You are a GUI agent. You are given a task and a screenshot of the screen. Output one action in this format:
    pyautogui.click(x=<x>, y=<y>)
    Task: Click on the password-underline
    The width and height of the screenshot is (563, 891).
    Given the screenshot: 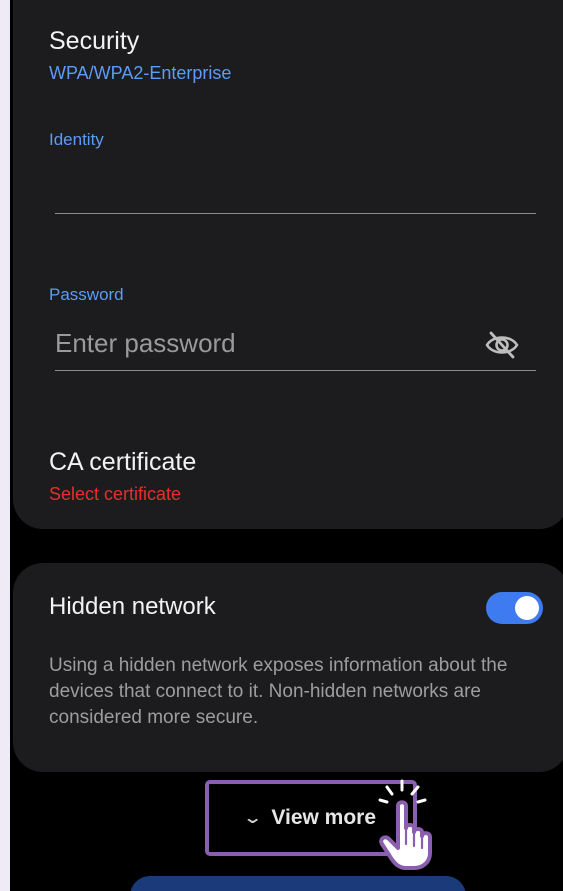 What is the action you would take?
    pyautogui.click(x=295, y=370)
    